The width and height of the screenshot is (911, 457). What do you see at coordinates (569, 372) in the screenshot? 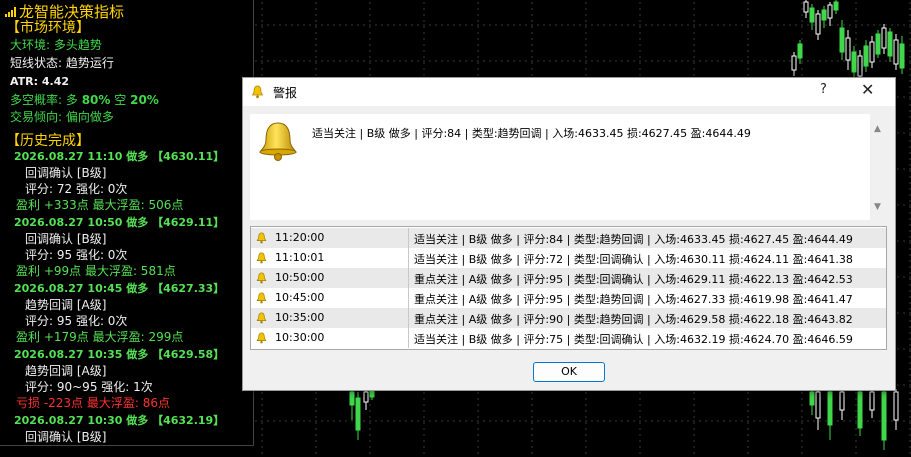
I see `ok-button: OK` at bounding box center [569, 372].